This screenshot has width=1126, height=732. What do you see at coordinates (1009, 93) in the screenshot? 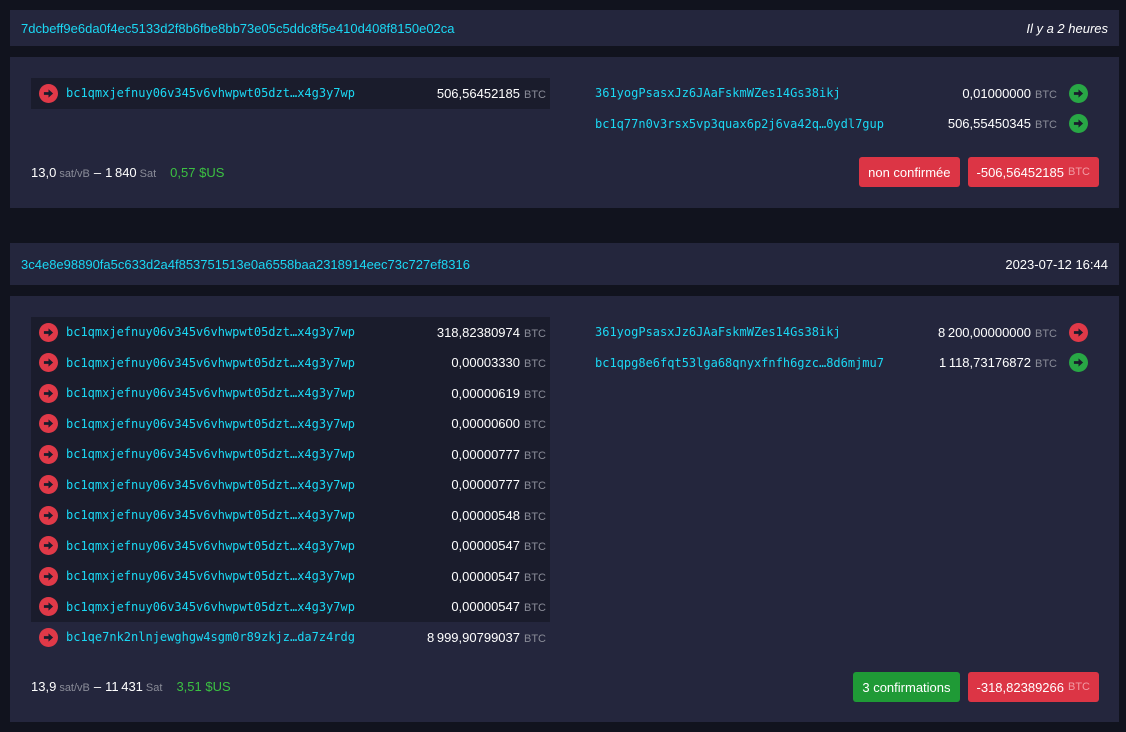
I see `output-amount: 0,01000000 BTC` at bounding box center [1009, 93].